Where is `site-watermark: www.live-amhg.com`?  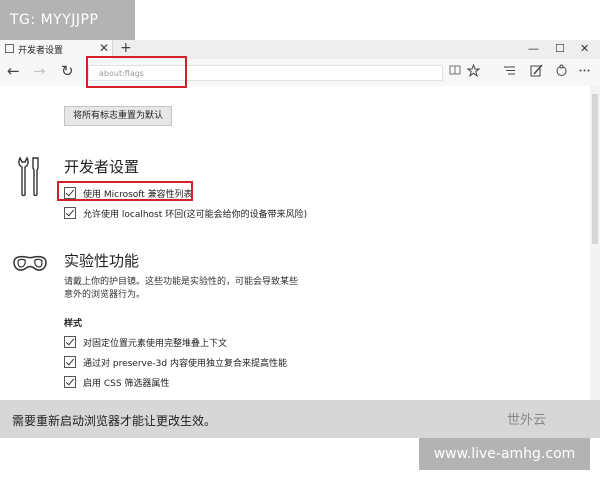
site-watermark: www.live-amhg.com is located at coordinates (504, 454).